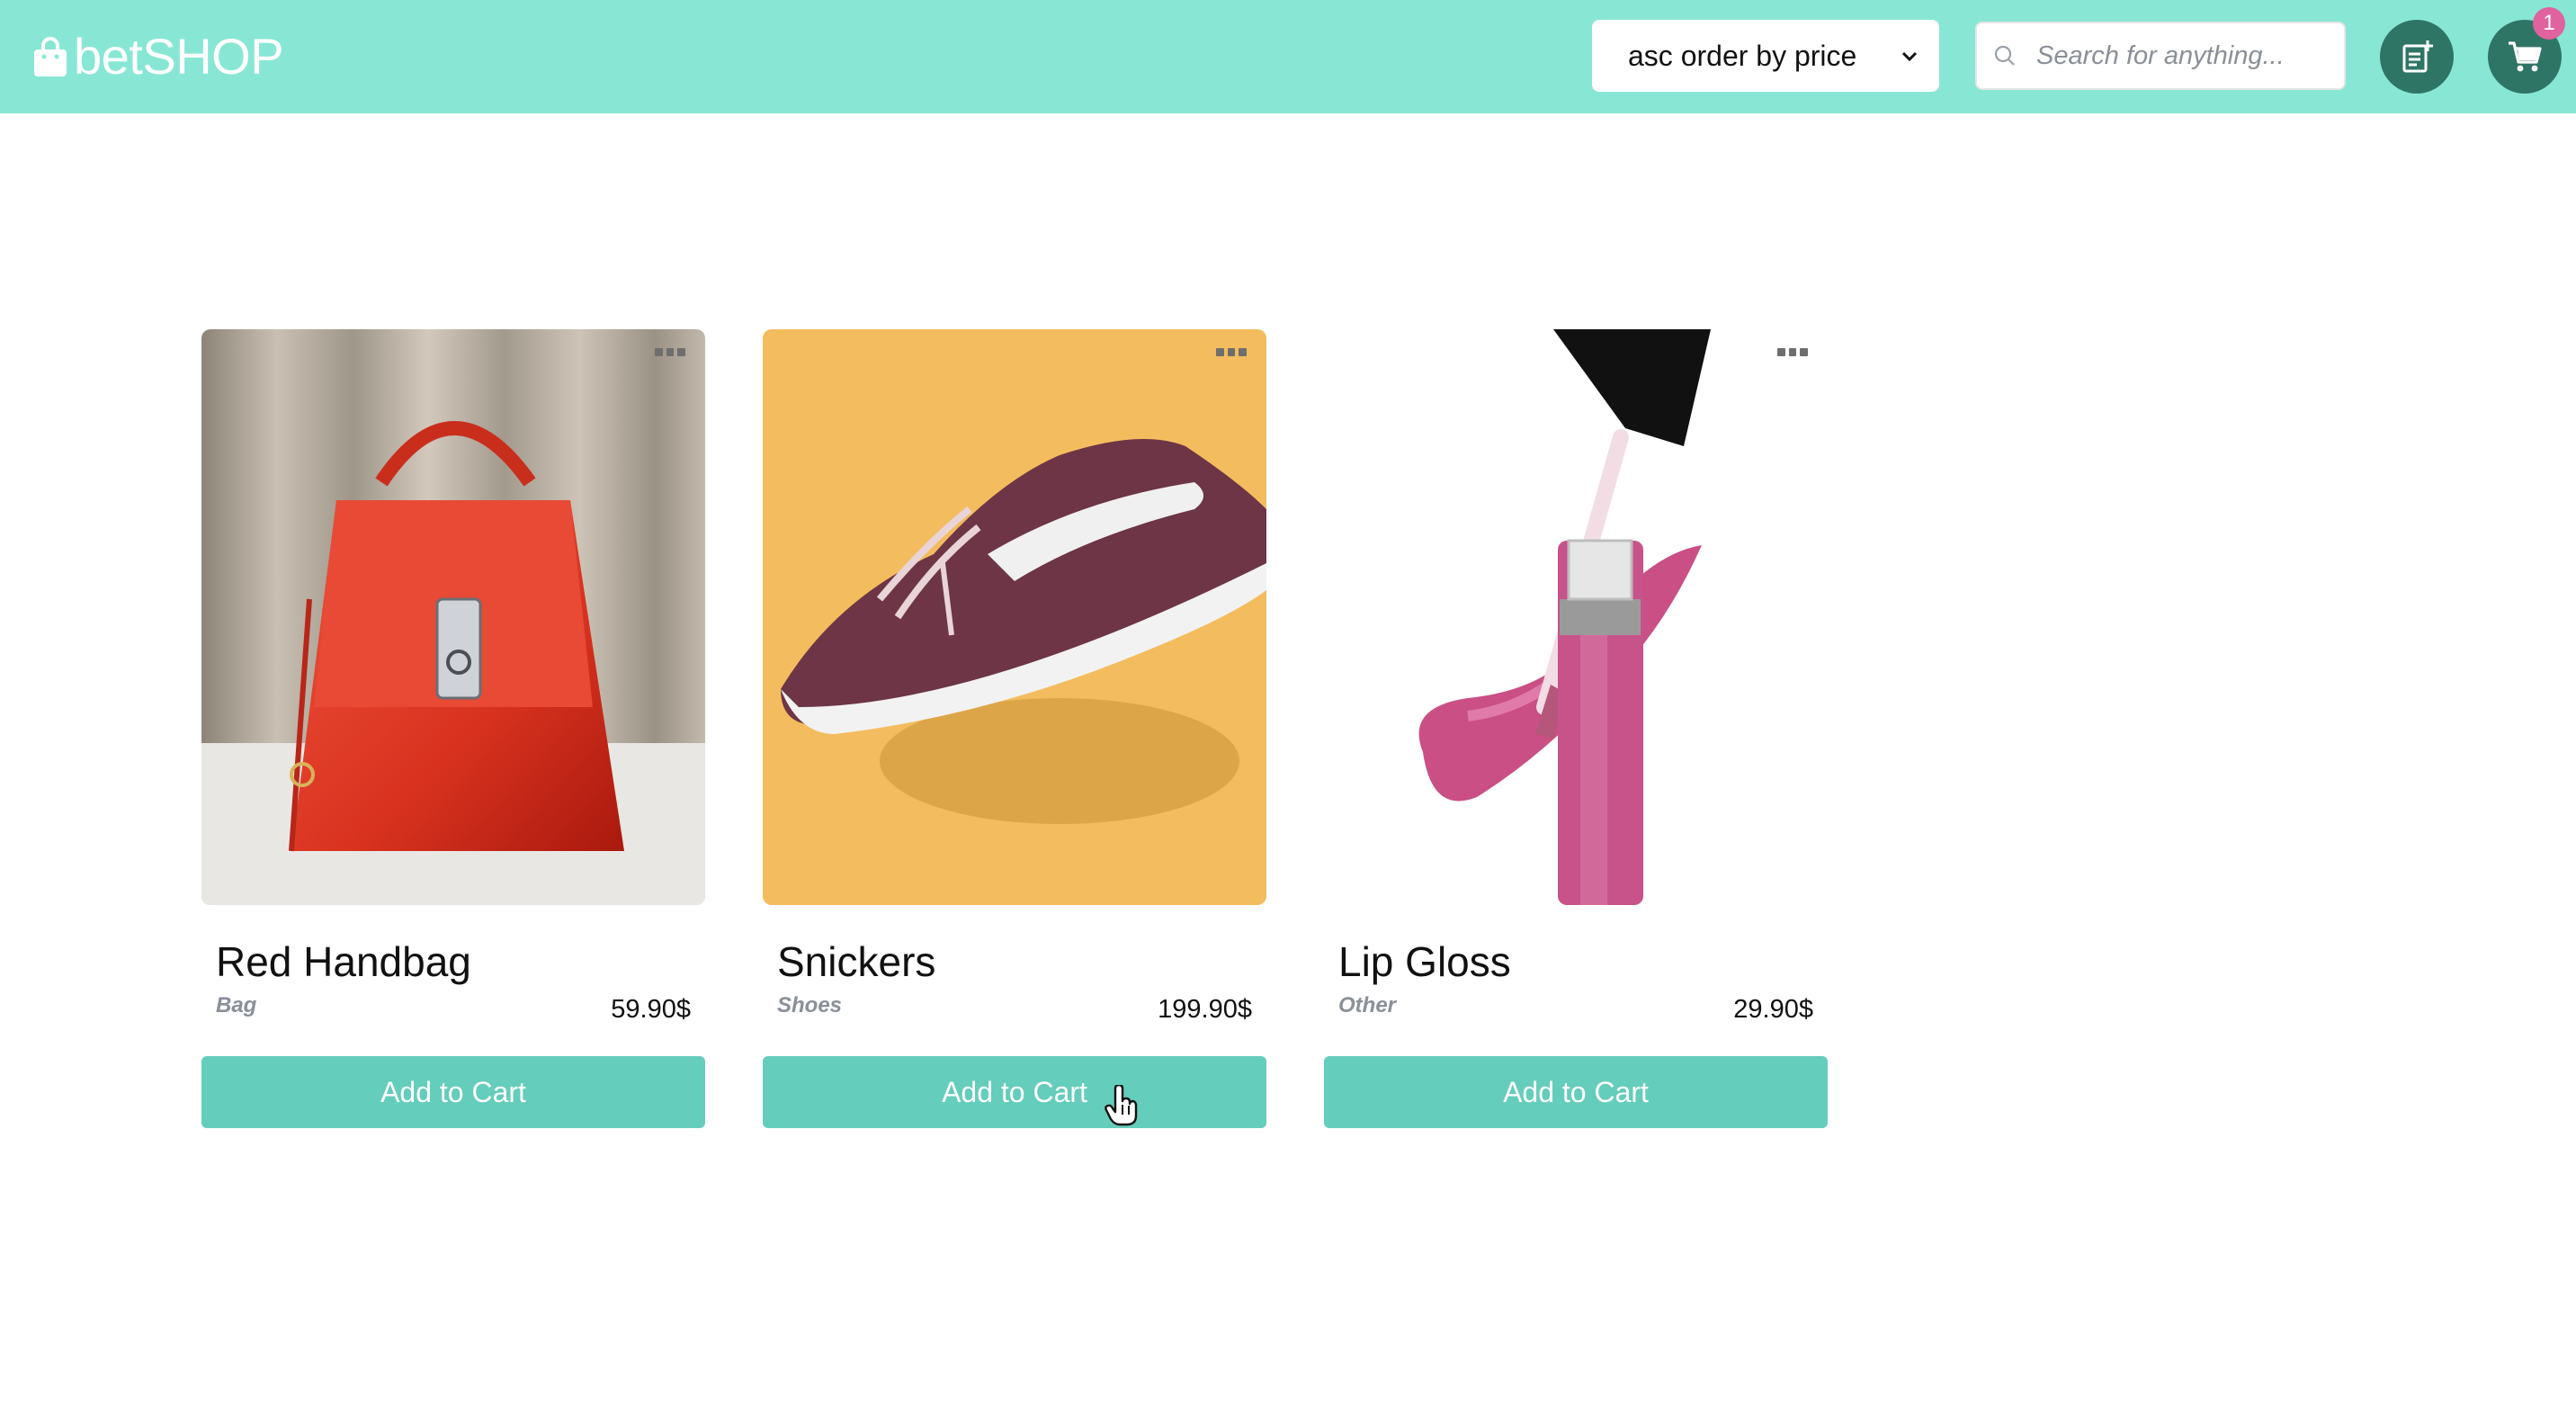 This screenshot has height=1407, width=2576. Describe the element at coordinates (1205, 1009) in the screenshot. I see `product-price: 199.90$` at that location.